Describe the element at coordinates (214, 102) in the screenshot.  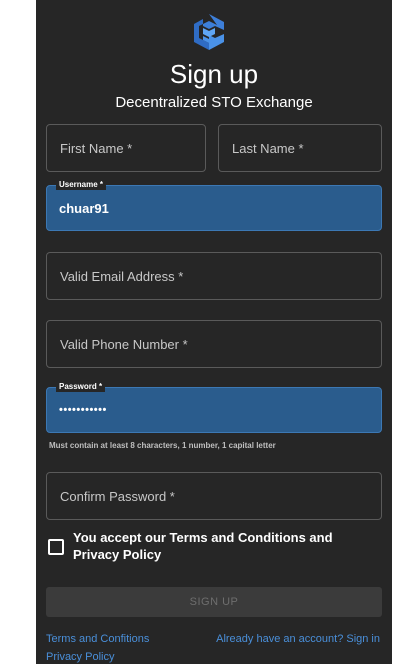
I see `page-subtitle: Decentralized STO Exchange` at that location.